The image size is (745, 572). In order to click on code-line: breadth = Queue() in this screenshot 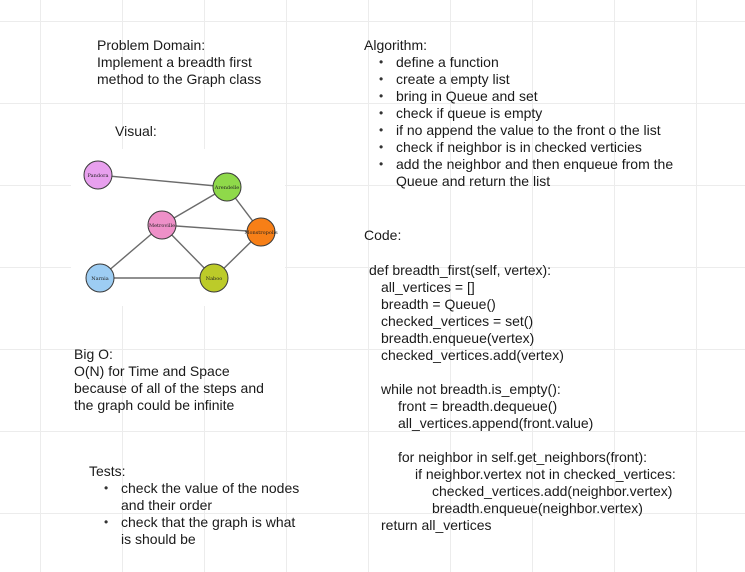, I will do `click(438, 304)`.